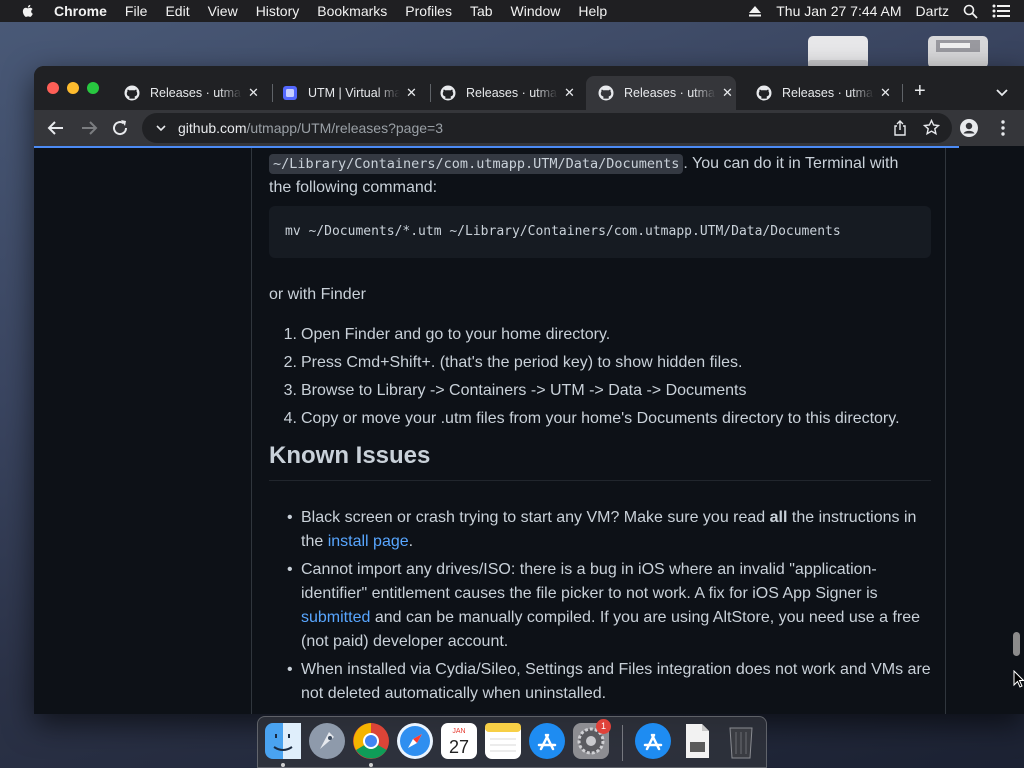 This screenshot has height=768, width=1024. I want to click on paragraph-text: . You can do it in Terminal with, so click(791, 163).